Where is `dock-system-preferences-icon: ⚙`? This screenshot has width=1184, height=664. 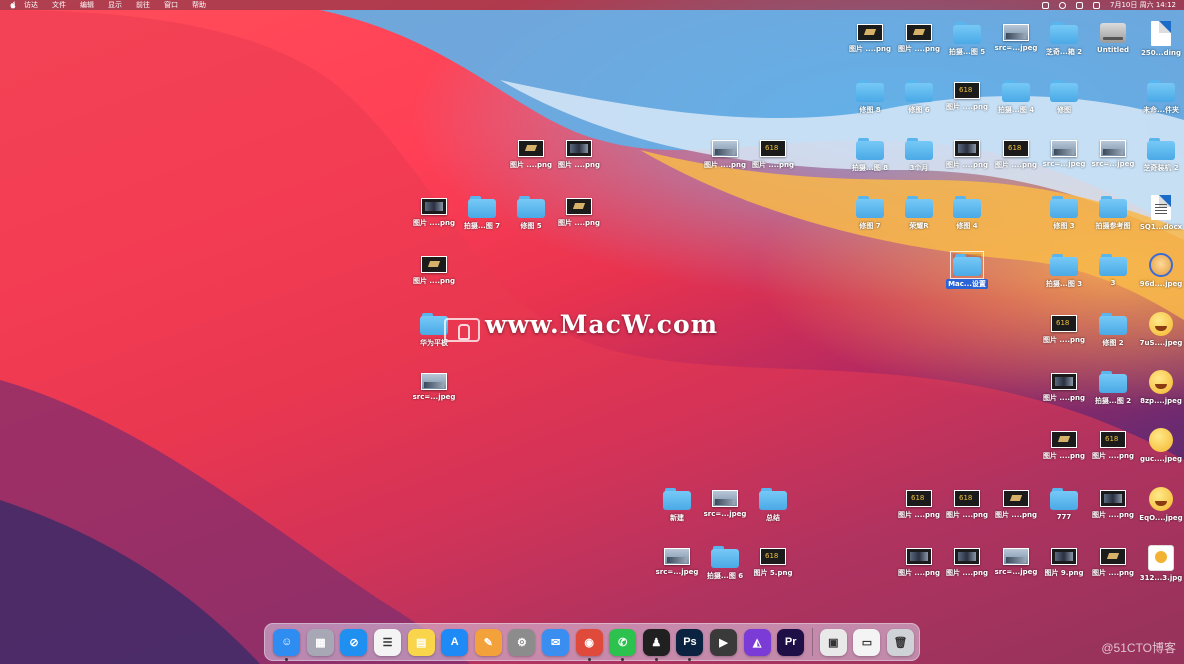
dock-system-preferences-icon: ⚙ is located at coordinates (522, 642).